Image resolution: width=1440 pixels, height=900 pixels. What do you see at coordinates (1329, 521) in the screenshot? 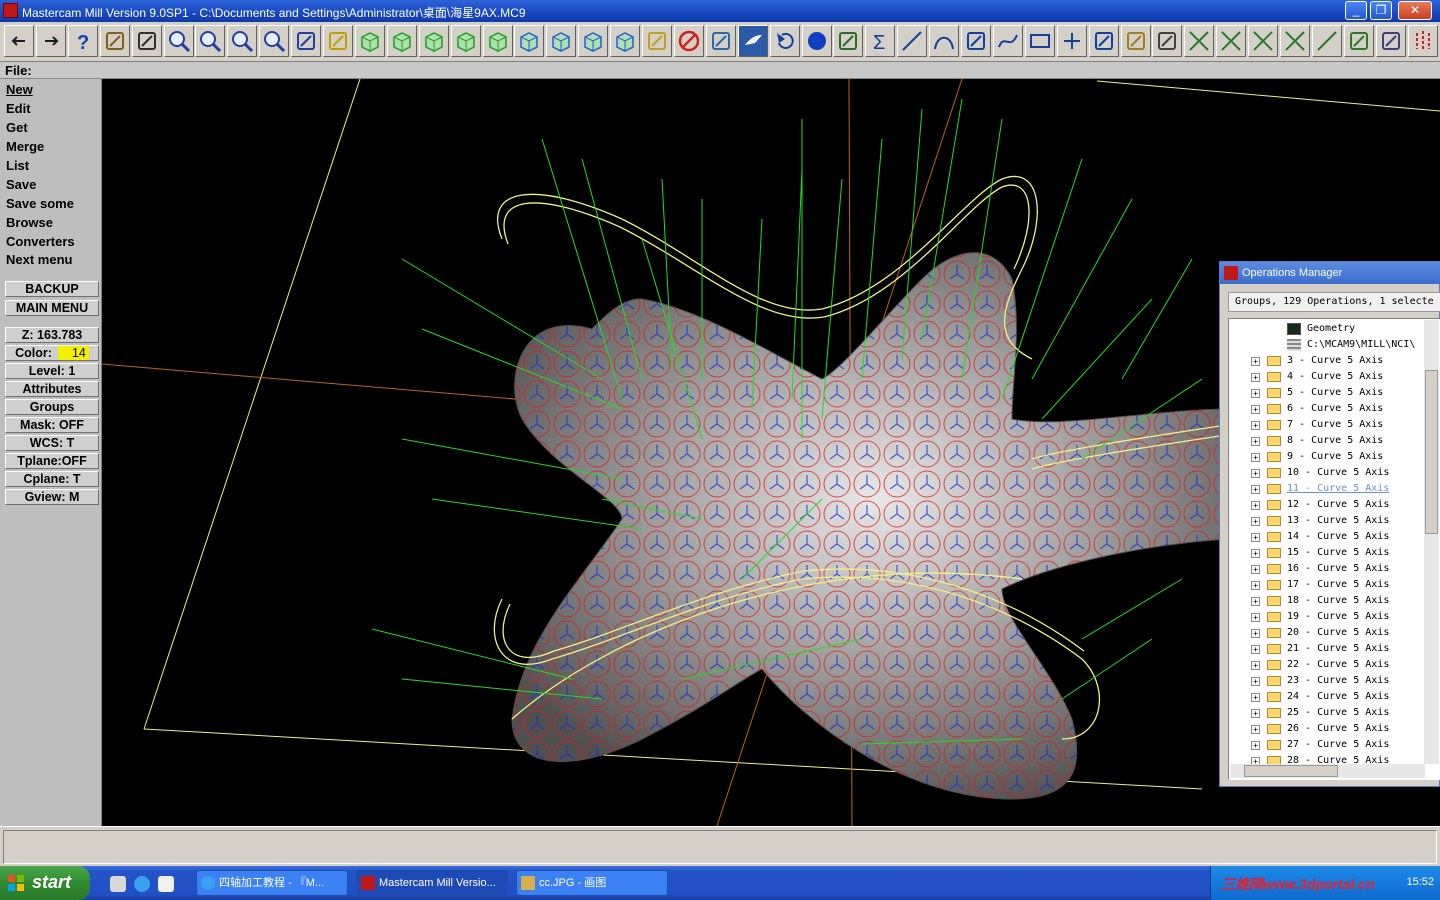
I see `operation-row: +13 - Curve 5 Axis` at bounding box center [1329, 521].